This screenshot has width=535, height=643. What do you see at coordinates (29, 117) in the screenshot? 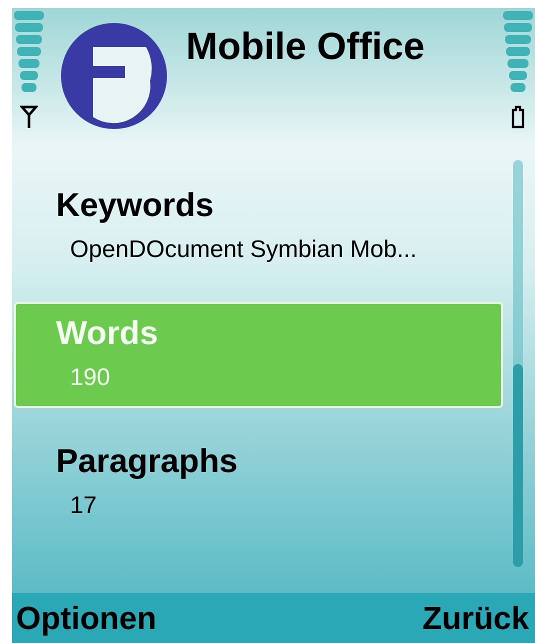
I see `antenna-icon` at bounding box center [29, 117].